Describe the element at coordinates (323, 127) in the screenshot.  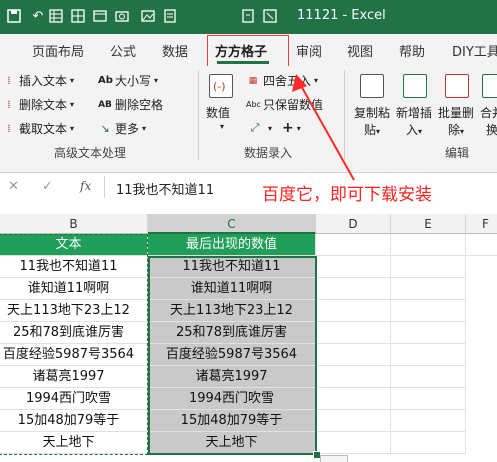
I see `annotation-arrow` at that location.